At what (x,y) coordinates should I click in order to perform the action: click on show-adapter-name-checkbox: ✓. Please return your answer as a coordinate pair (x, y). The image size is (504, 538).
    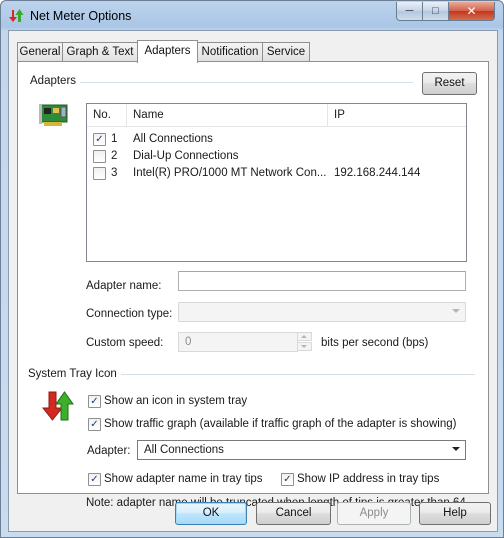
    Looking at the image, I should click on (94, 479).